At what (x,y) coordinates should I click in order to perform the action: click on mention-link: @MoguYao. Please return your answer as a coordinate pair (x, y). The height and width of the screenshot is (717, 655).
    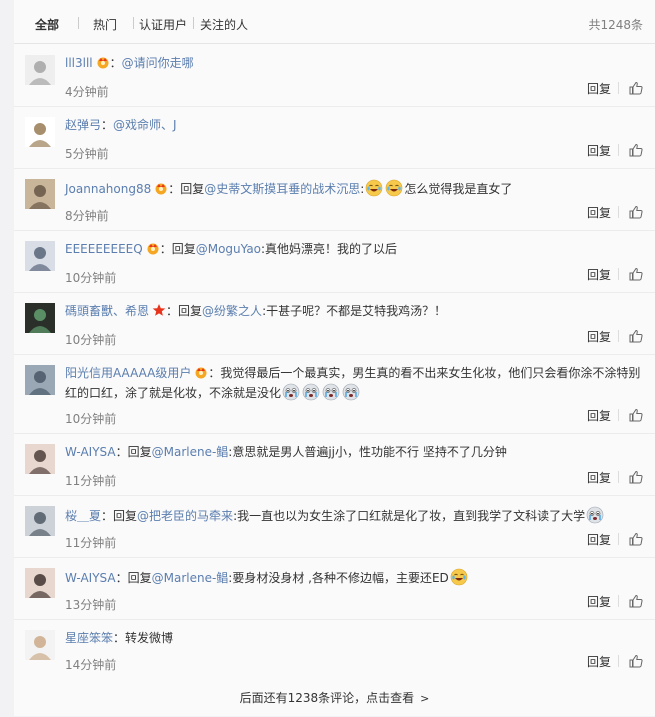
    Looking at the image, I should click on (228, 249).